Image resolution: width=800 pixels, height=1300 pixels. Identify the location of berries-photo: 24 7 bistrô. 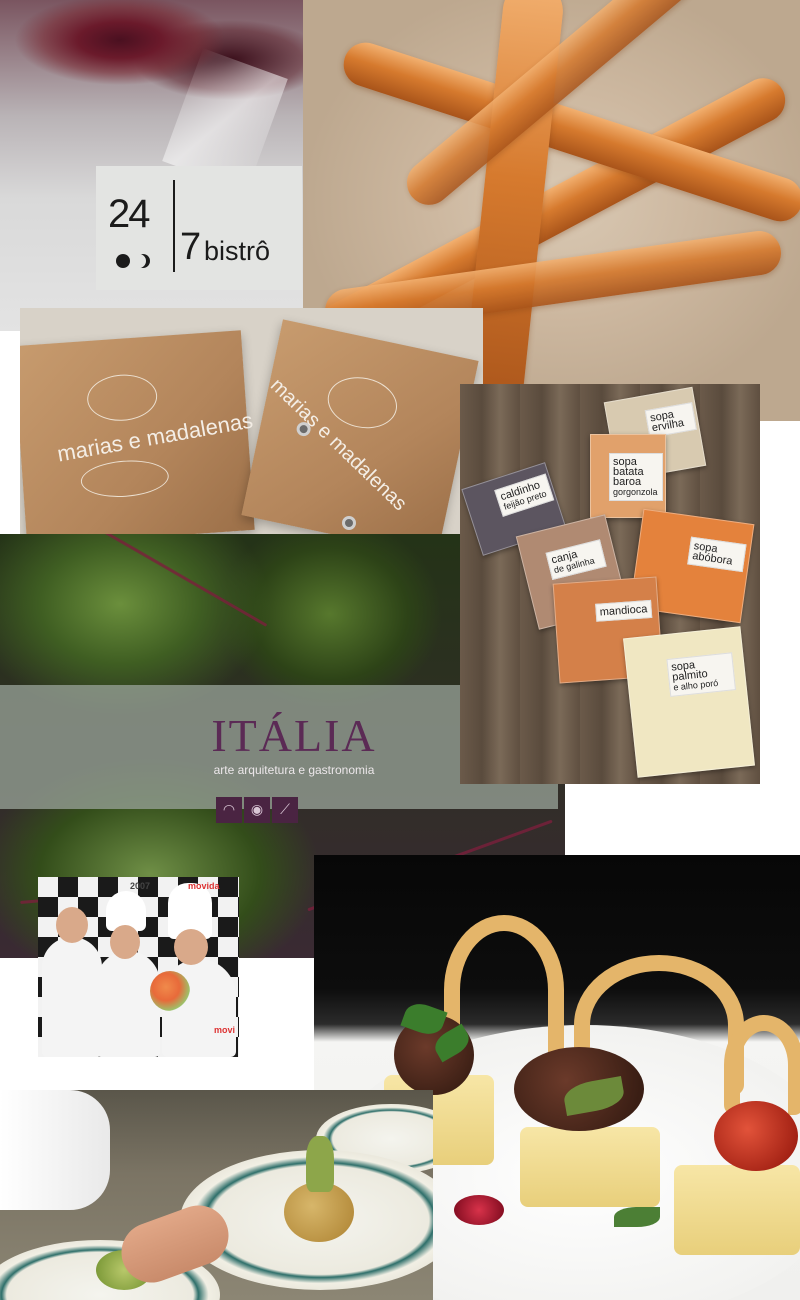
(151, 165).